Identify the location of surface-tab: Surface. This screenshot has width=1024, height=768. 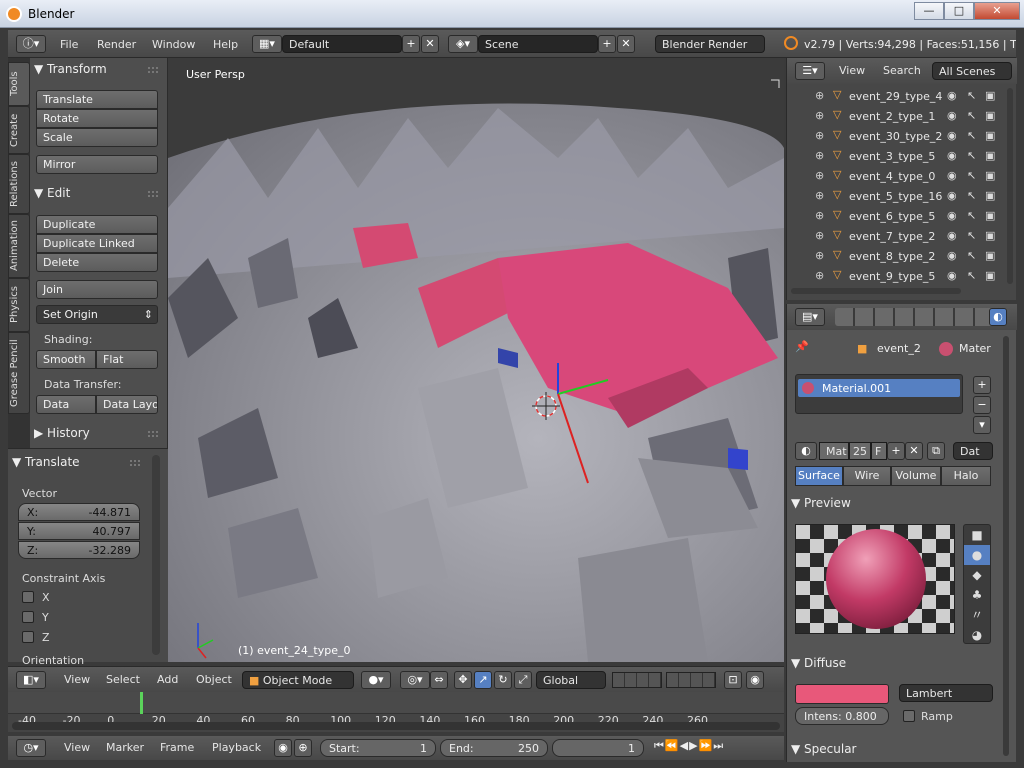
(819, 476).